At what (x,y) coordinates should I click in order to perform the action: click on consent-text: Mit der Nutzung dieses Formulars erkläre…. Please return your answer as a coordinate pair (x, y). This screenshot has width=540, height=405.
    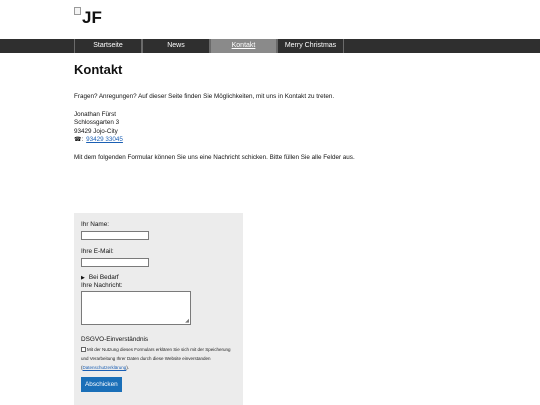
    Looking at the image, I should click on (158, 358).